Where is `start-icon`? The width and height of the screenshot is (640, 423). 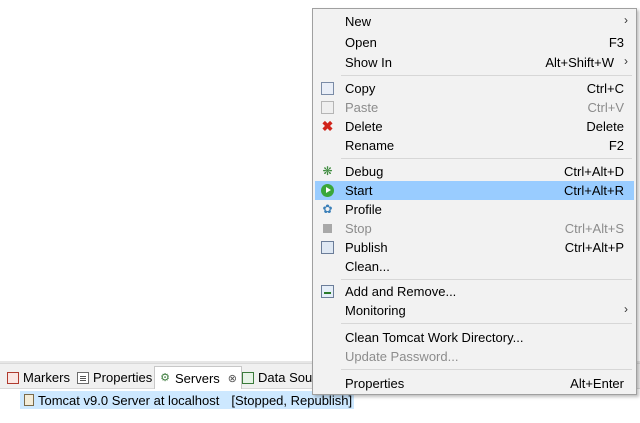 start-icon is located at coordinates (327, 190).